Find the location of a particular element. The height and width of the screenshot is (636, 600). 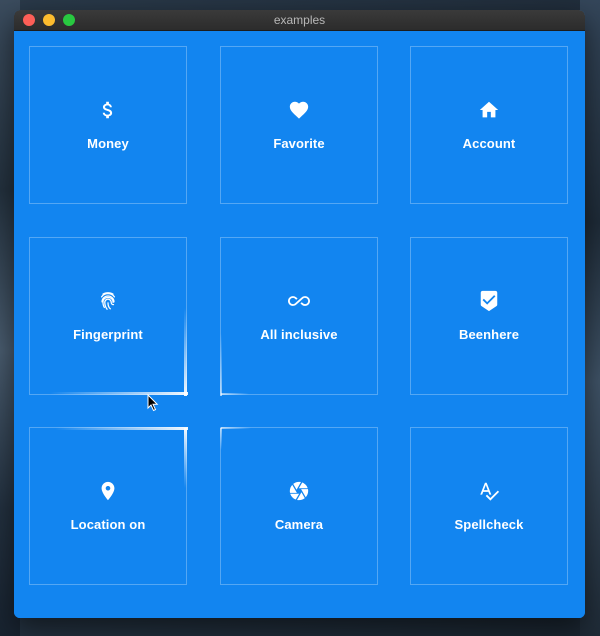

tile-label: Spellcheck is located at coordinates (489, 524).